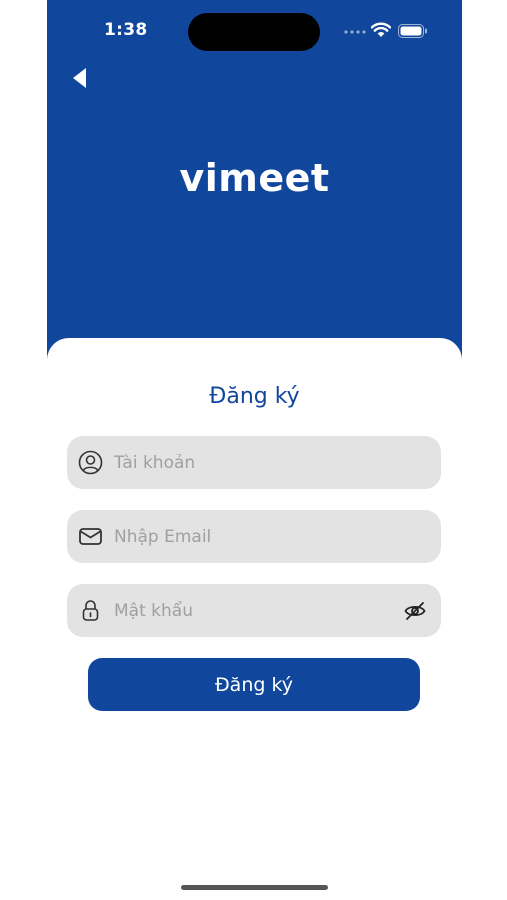 The width and height of the screenshot is (507, 900). I want to click on username-field, so click(254, 462).